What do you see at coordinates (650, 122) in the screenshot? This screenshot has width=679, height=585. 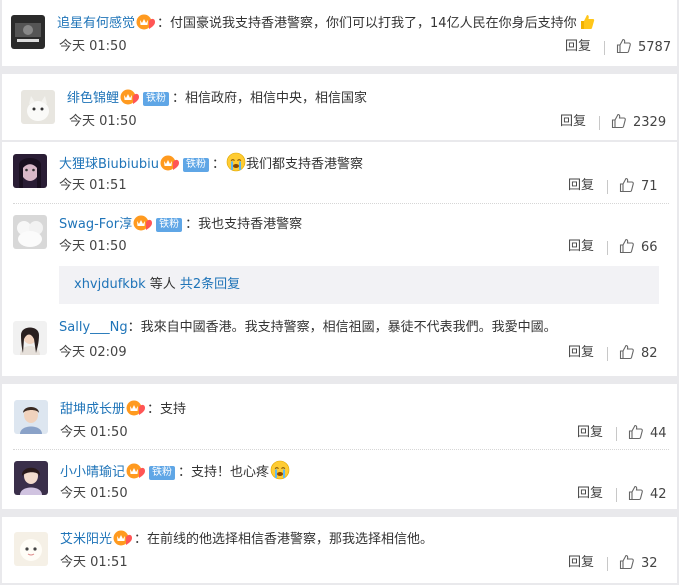 I see `like-count: 2329` at bounding box center [650, 122].